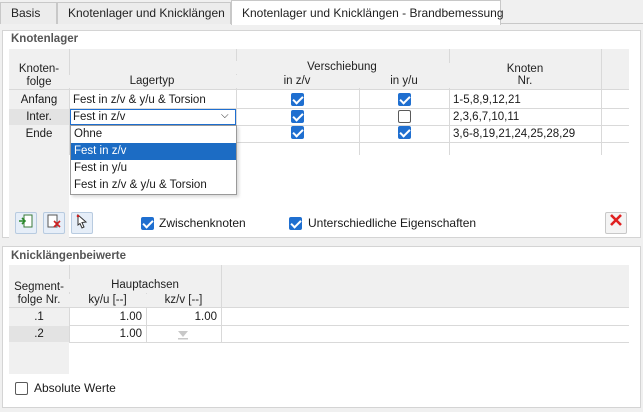 The height and width of the screenshot is (412, 643). I want to click on col-hauptachsen: Hauptachsen, so click(145, 285).